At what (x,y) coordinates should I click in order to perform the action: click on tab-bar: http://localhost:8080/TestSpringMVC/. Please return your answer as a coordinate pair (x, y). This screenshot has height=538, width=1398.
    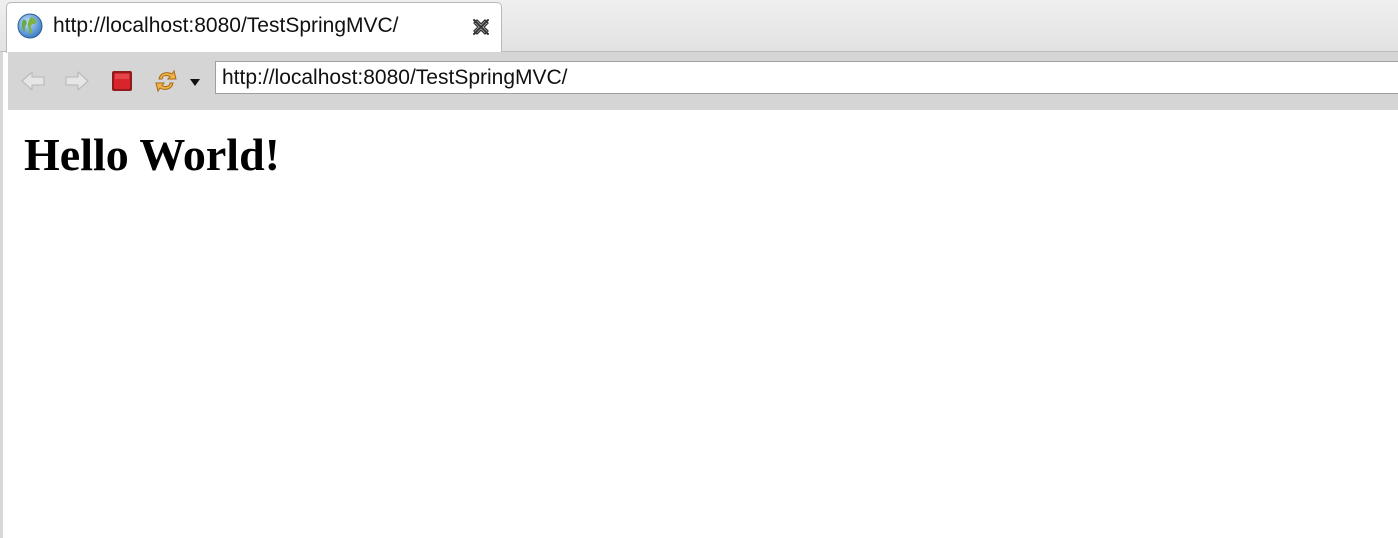
    Looking at the image, I should click on (699, 26).